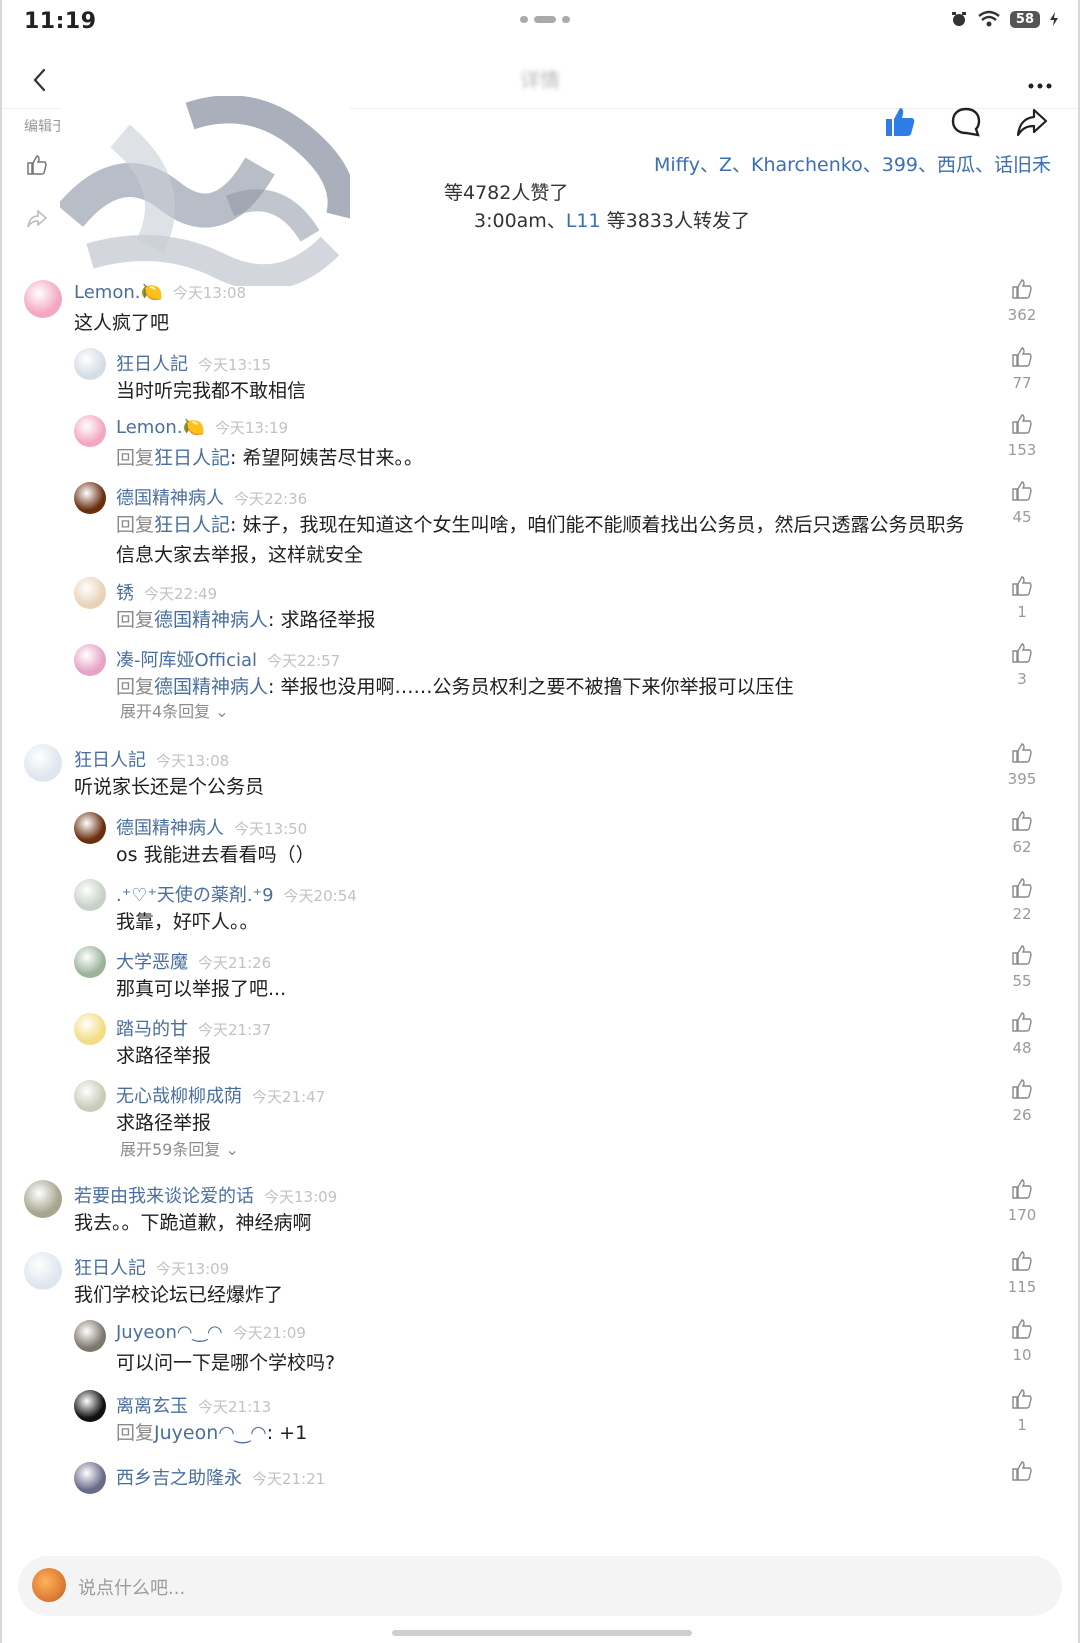 Image resolution: width=1080 pixels, height=1643 pixels. I want to click on comment-author: Lemon.🍋 今天13:19, so click(202, 427).